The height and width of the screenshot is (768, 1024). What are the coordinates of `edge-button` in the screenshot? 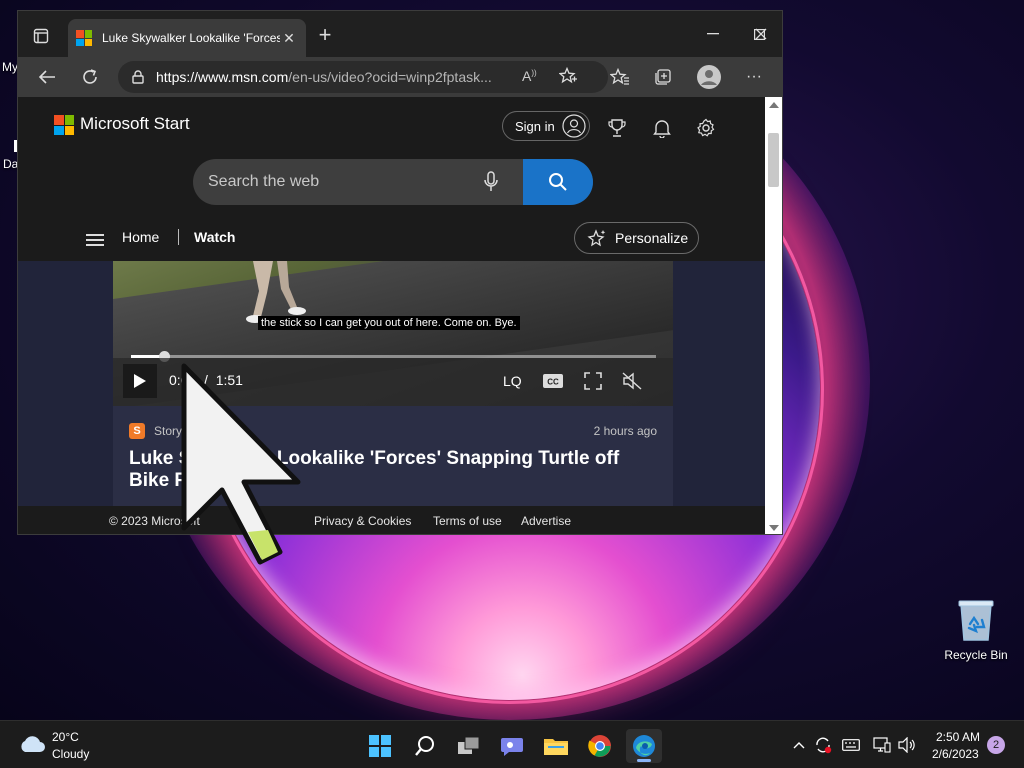 It's located at (644, 746).